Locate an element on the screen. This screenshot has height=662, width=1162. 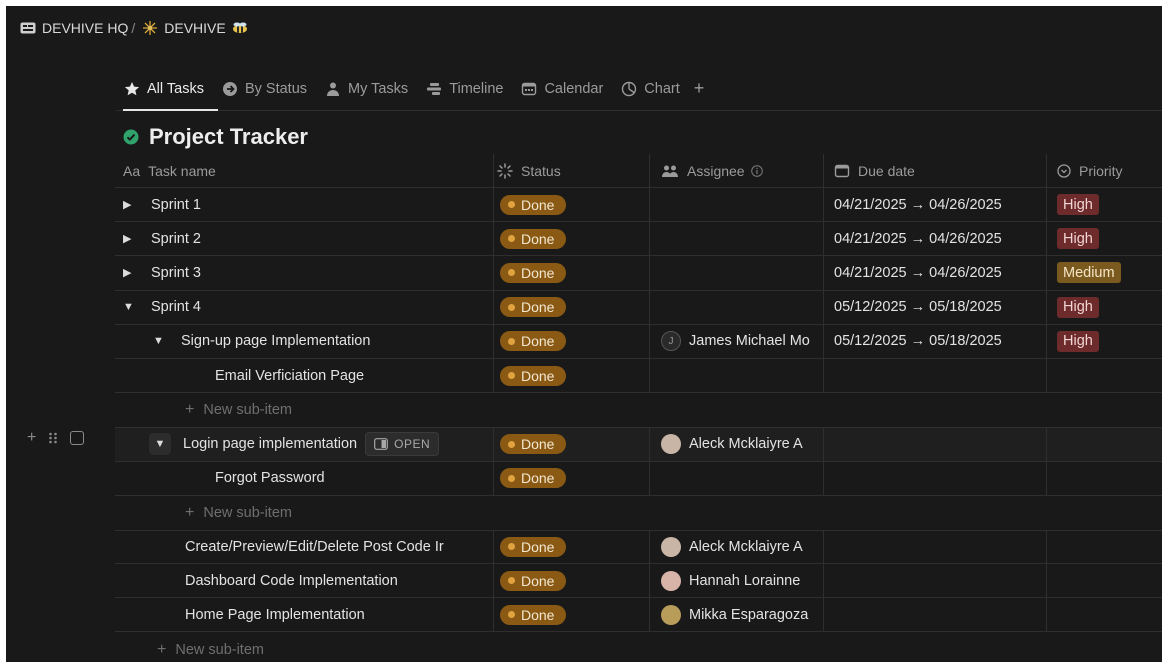
task-name: Sprint 3 is located at coordinates (176, 273).